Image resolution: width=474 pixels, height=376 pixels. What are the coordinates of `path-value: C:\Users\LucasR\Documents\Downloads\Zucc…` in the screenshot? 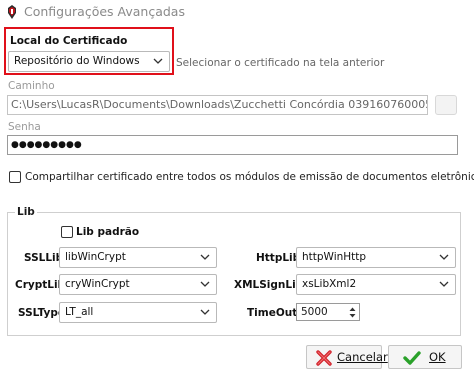 It's located at (219, 104).